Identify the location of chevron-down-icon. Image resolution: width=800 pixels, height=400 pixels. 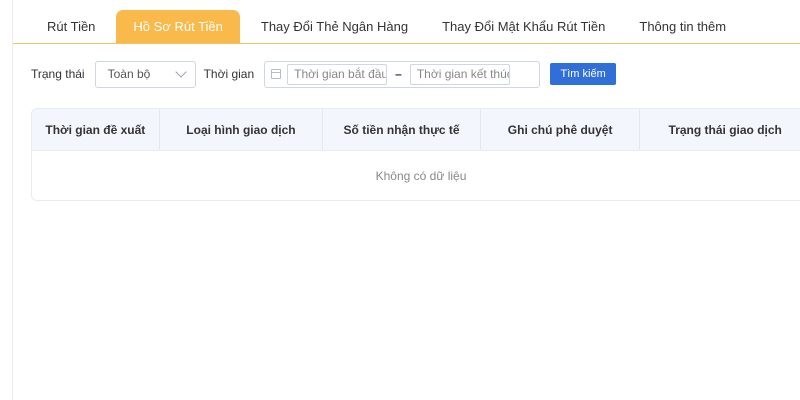
(180, 72).